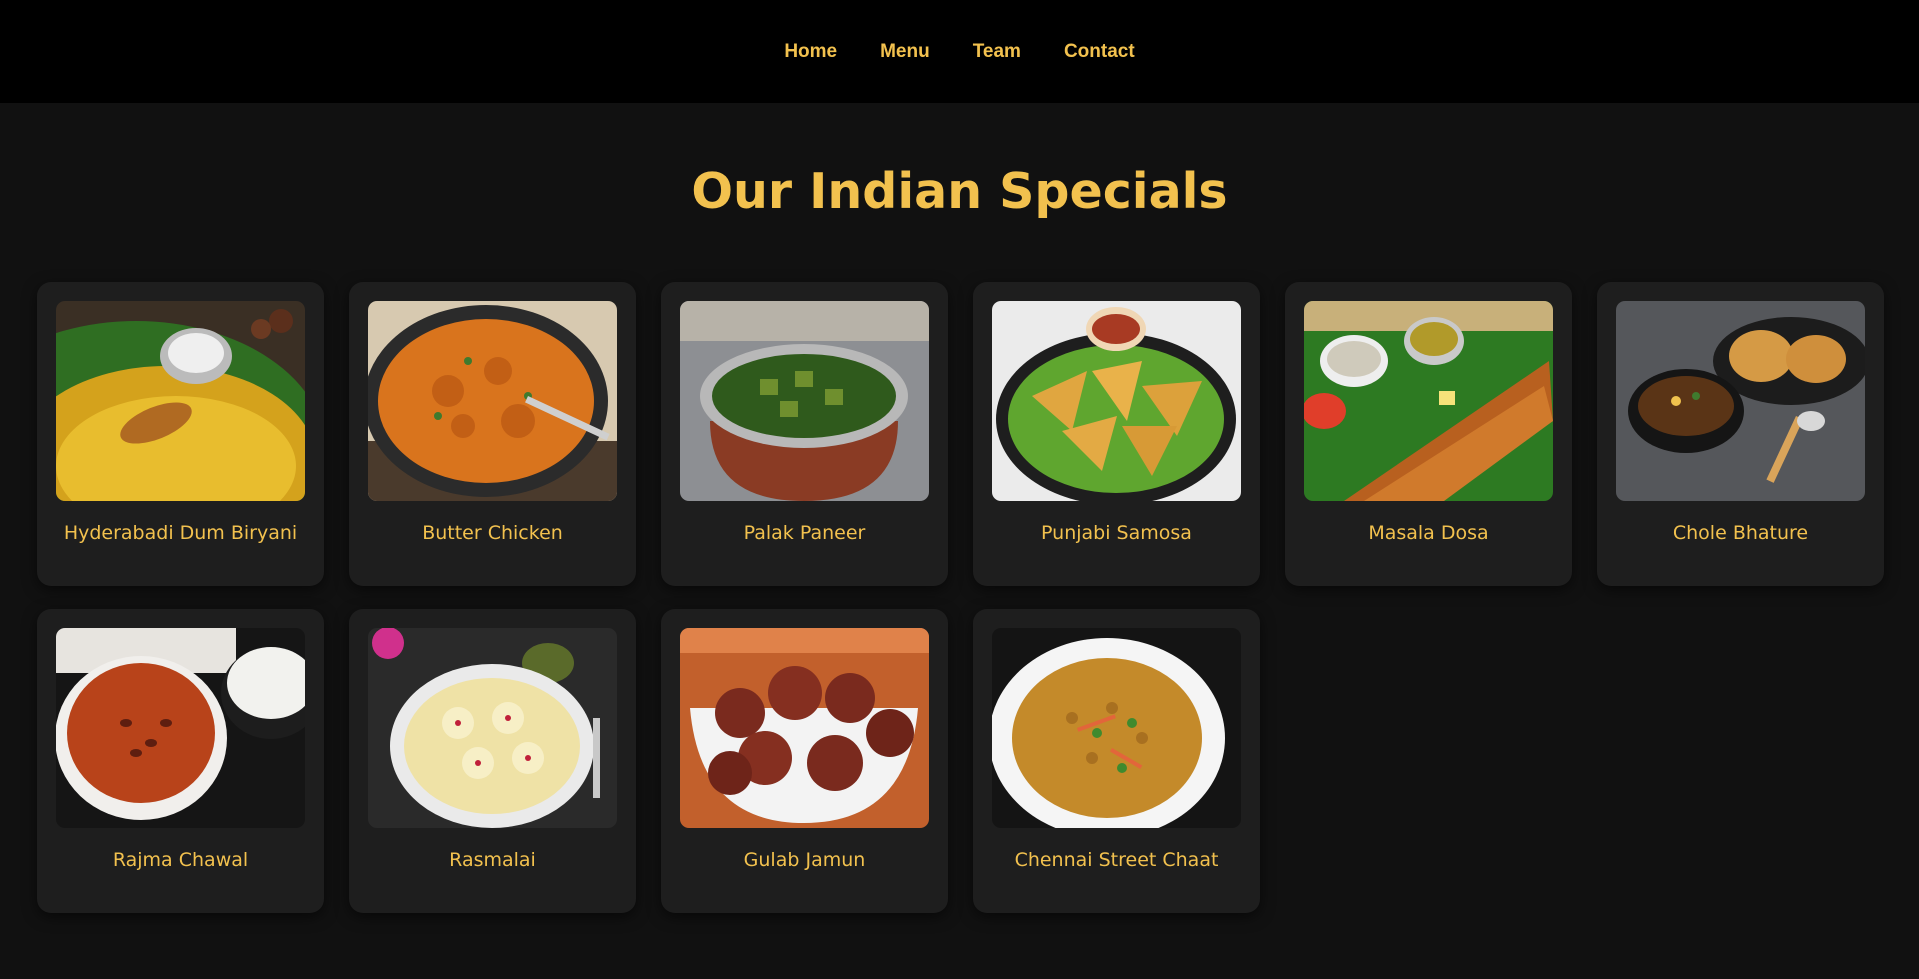  I want to click on dish-card-chole-bhature: Chole Bhature, so click(1740, 434).